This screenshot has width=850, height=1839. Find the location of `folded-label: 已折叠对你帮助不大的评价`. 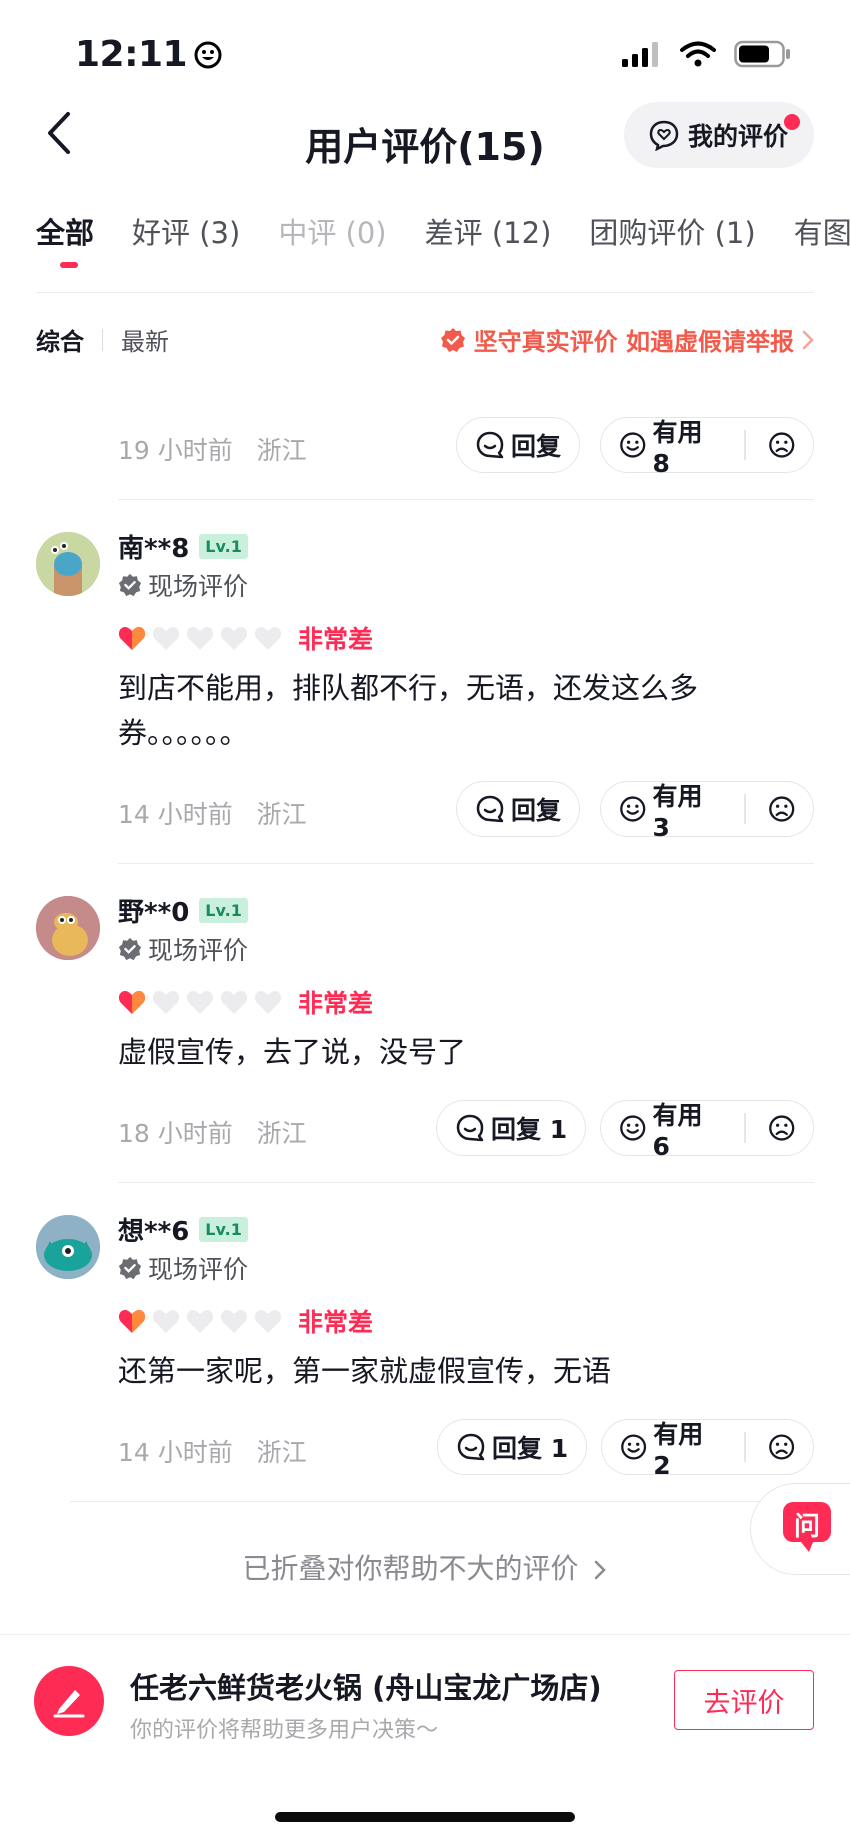

folded-label: 已折叠对你帮助不大的评价 is located at coordinates (410, 1568).